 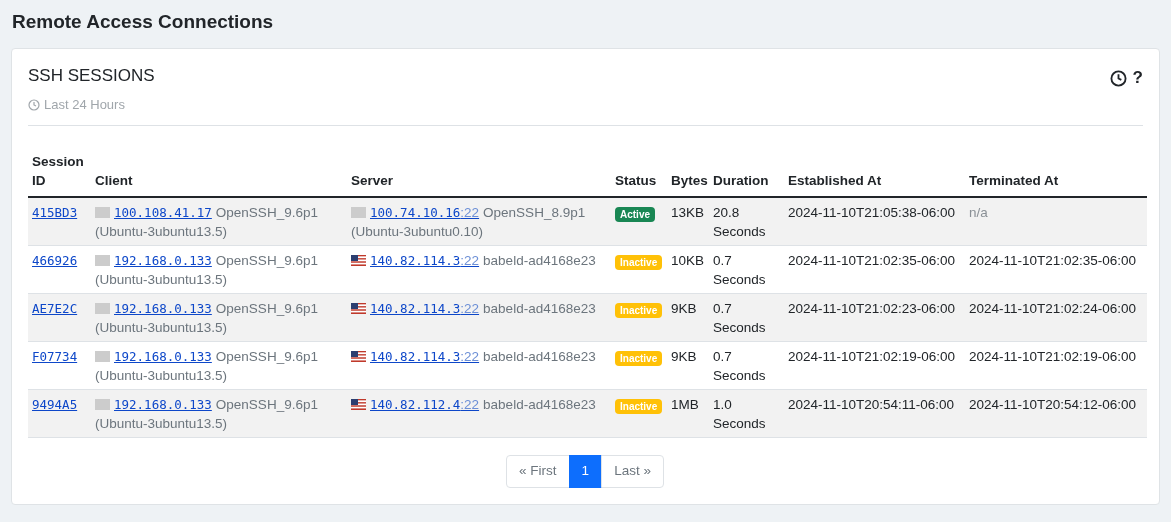 I want to click on column-header: Bytes, so click(x=689, y=180).